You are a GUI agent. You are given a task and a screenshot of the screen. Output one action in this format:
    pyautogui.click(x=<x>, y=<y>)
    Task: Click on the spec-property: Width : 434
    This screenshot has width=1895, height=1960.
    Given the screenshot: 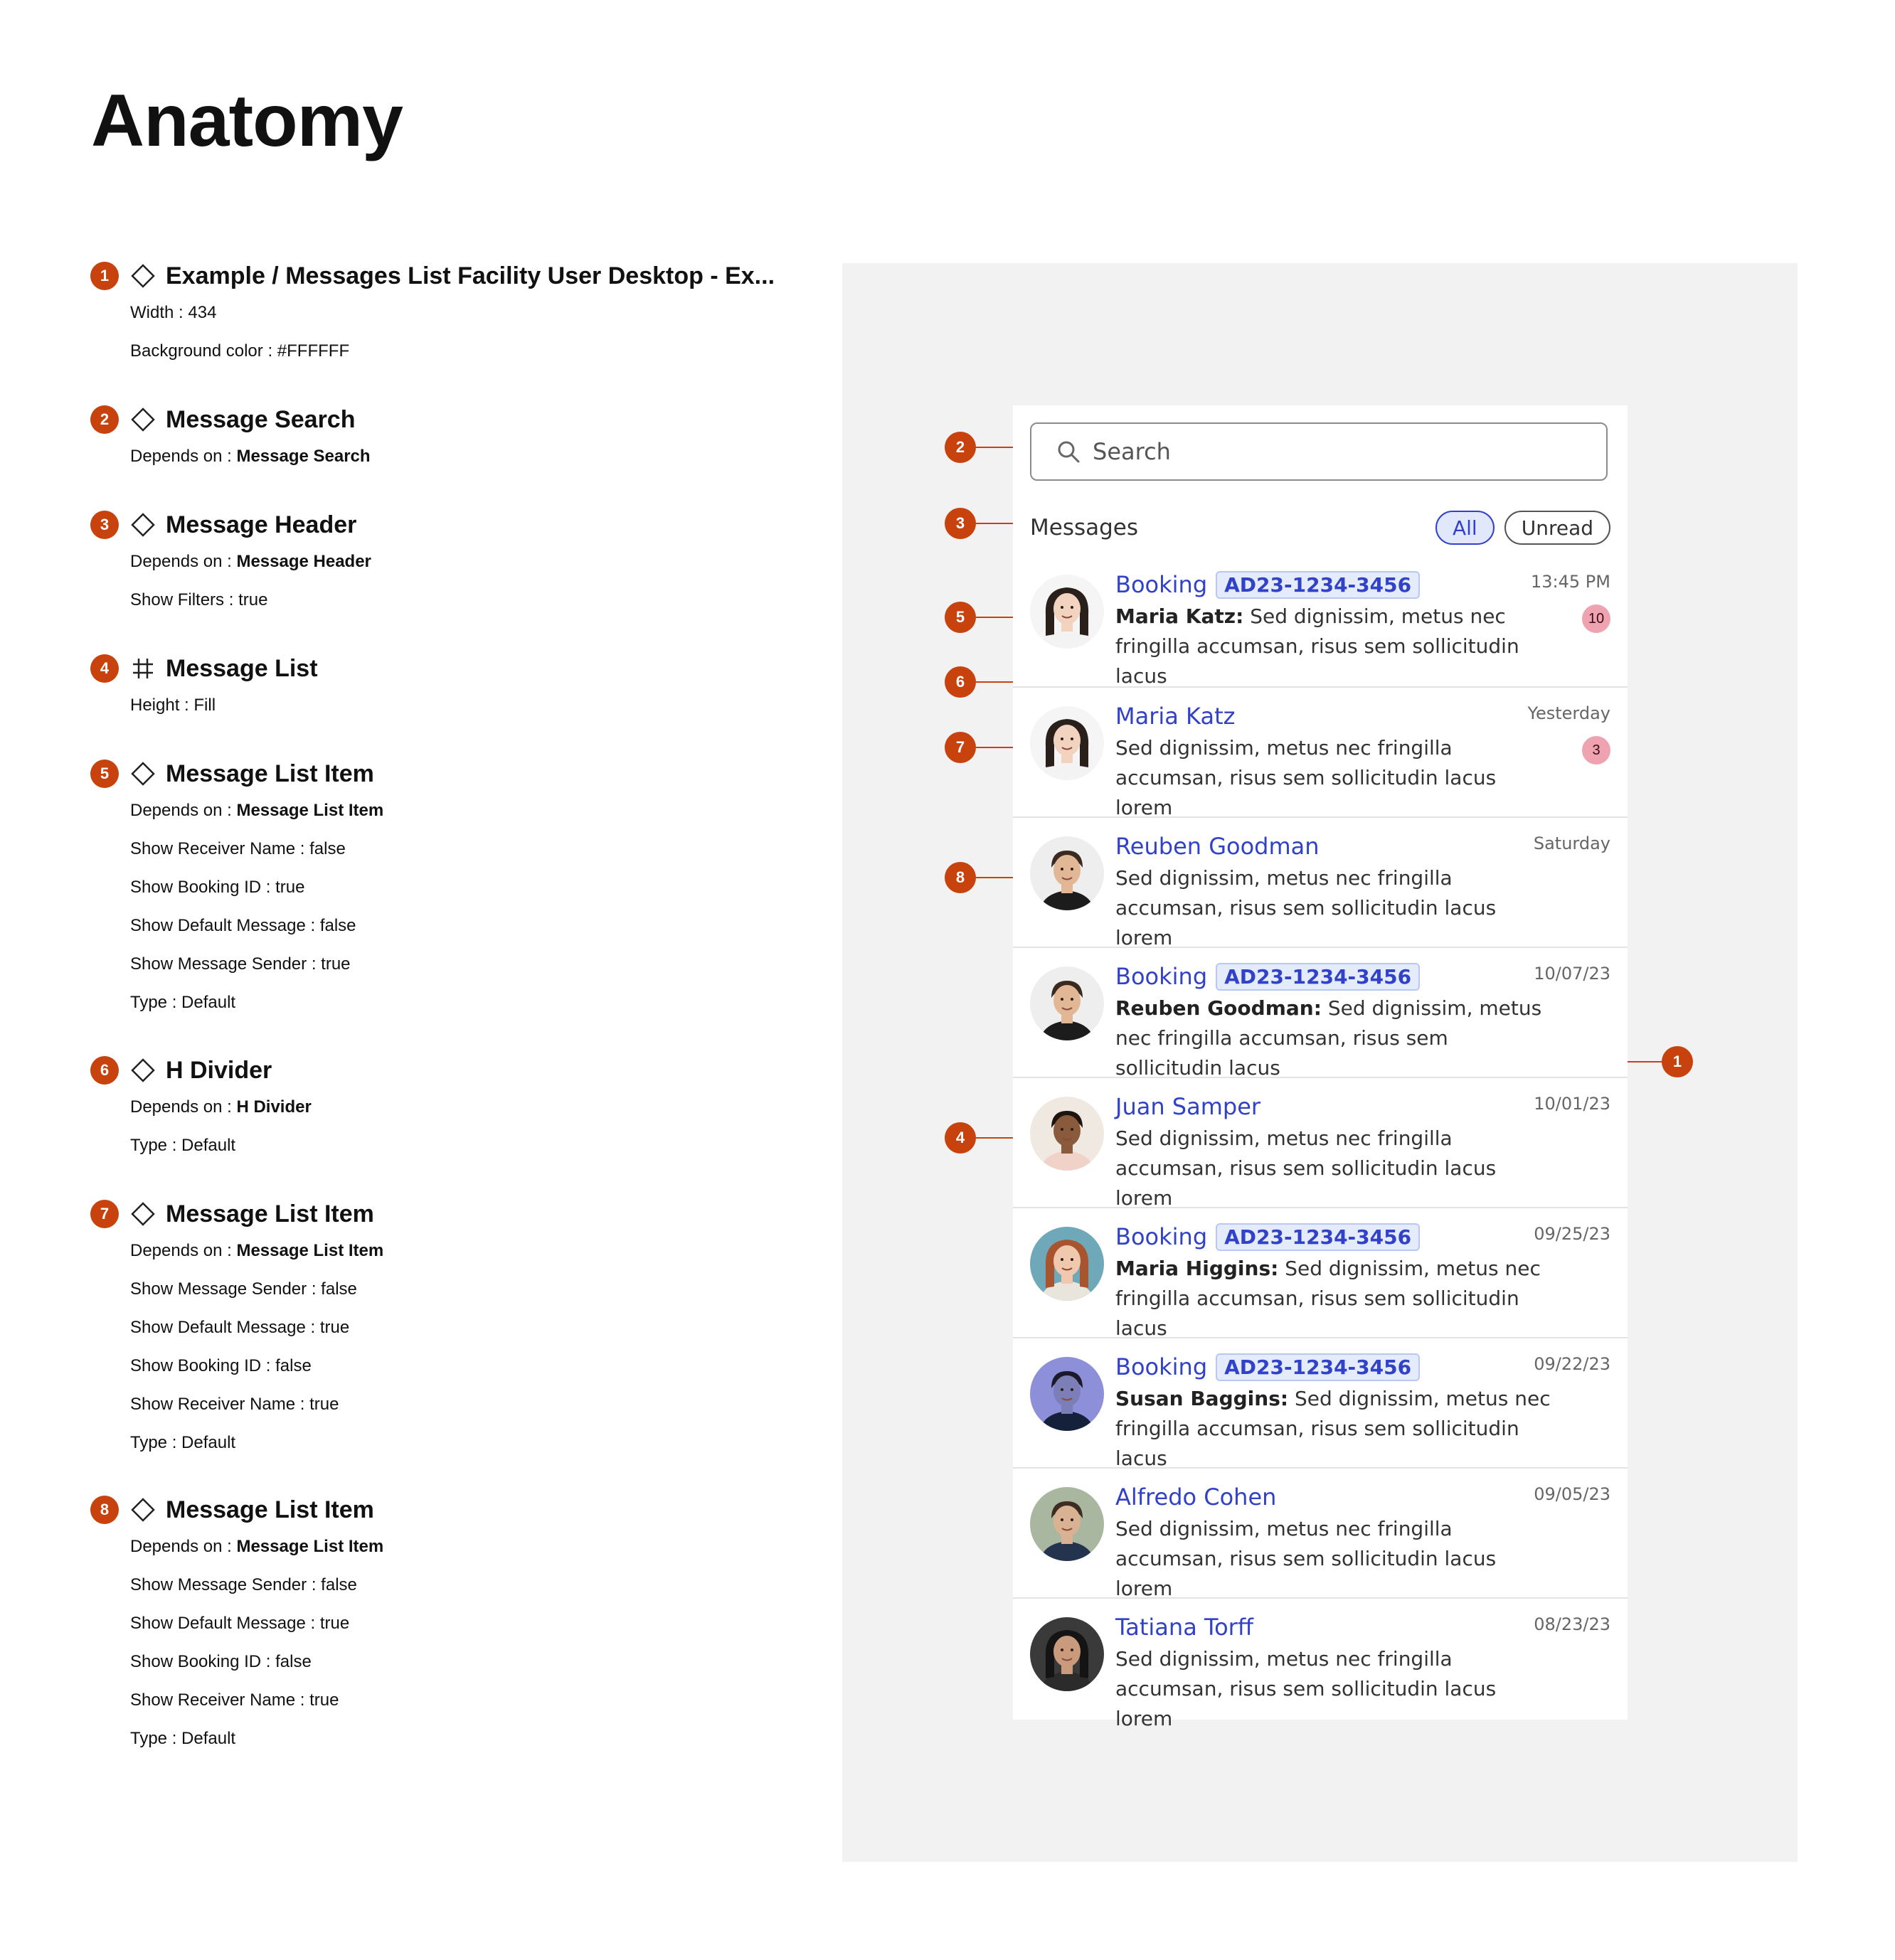 What is the action you would take?
    pyautogui.click(x=458, y=321)
    